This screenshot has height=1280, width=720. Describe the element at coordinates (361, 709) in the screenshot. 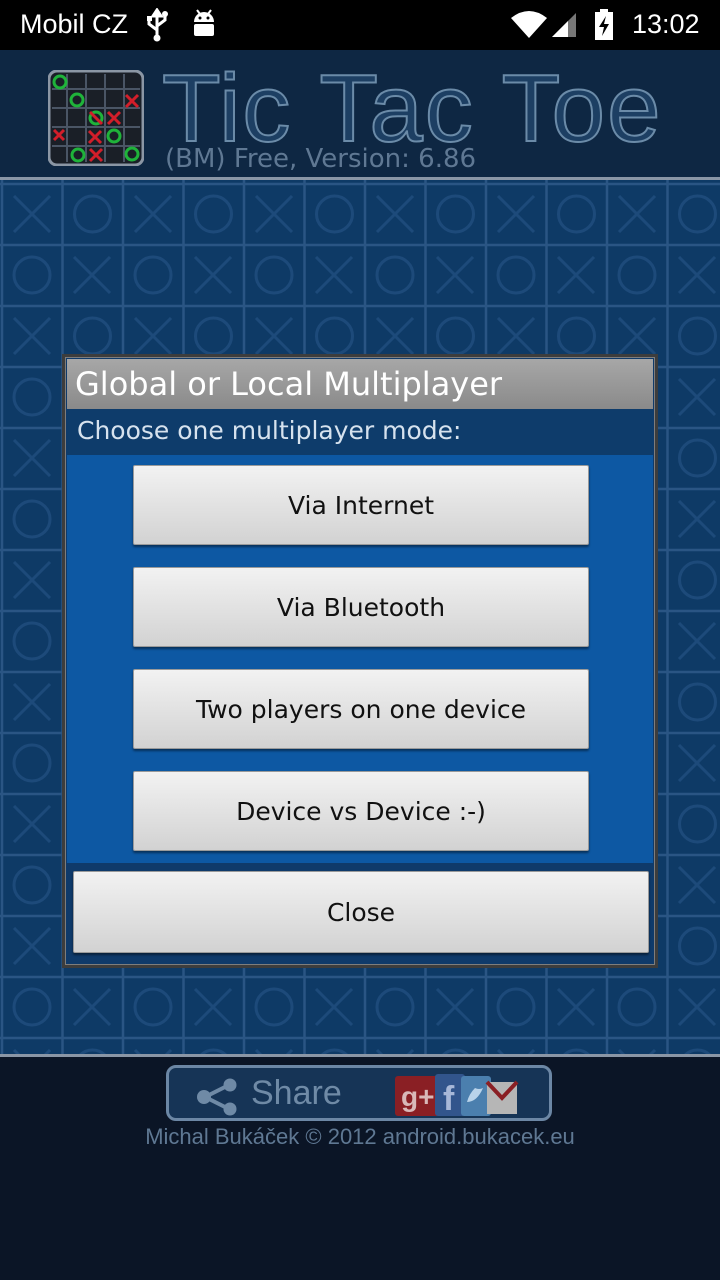

I see `two-players-one-device-button: Two players on one device` at that location.